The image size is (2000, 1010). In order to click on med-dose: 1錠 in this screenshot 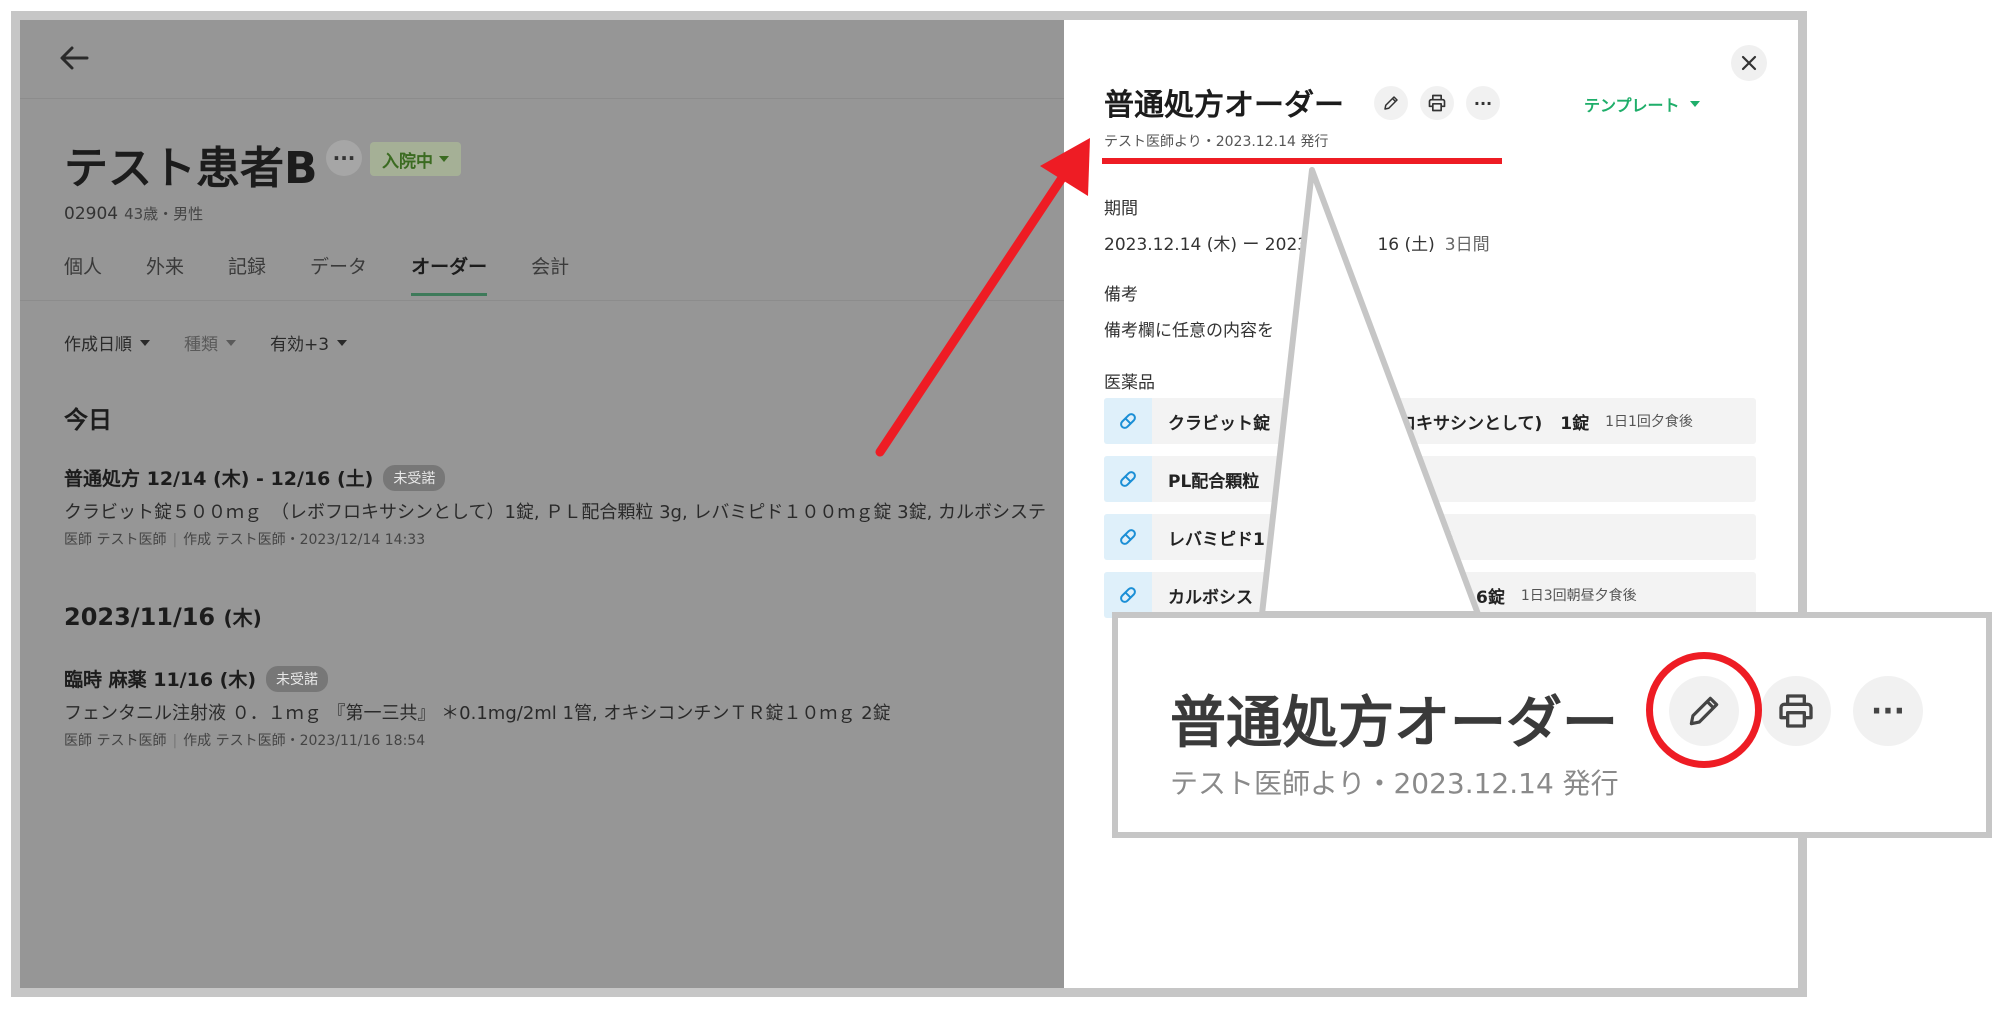, I will do `click(1575, 423)`.